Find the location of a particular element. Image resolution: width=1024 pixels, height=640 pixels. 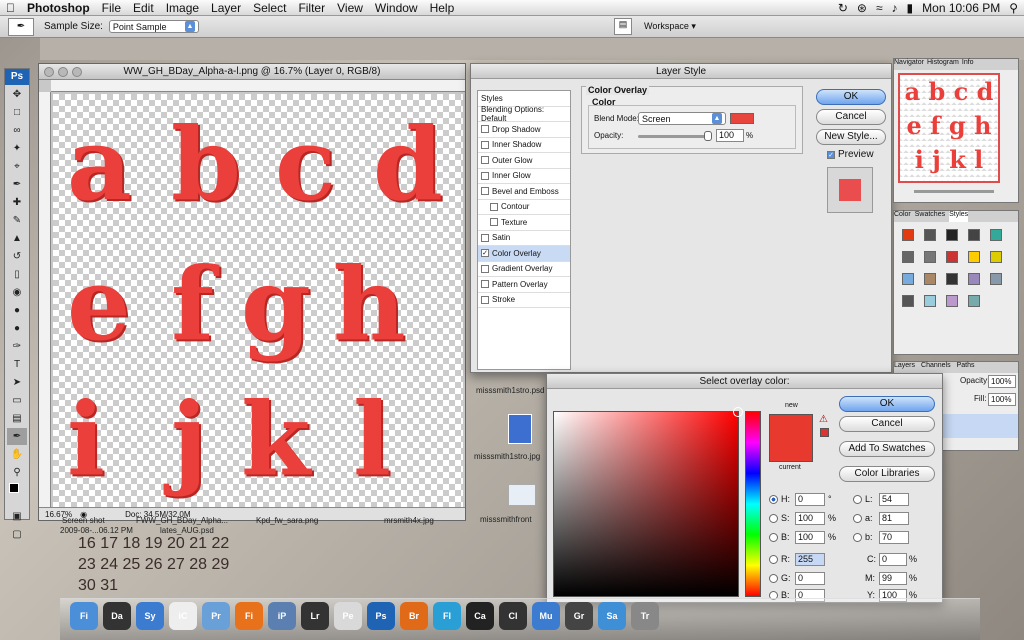

crop-tool-icon: ⌖ is located at coordinates (17, 166).